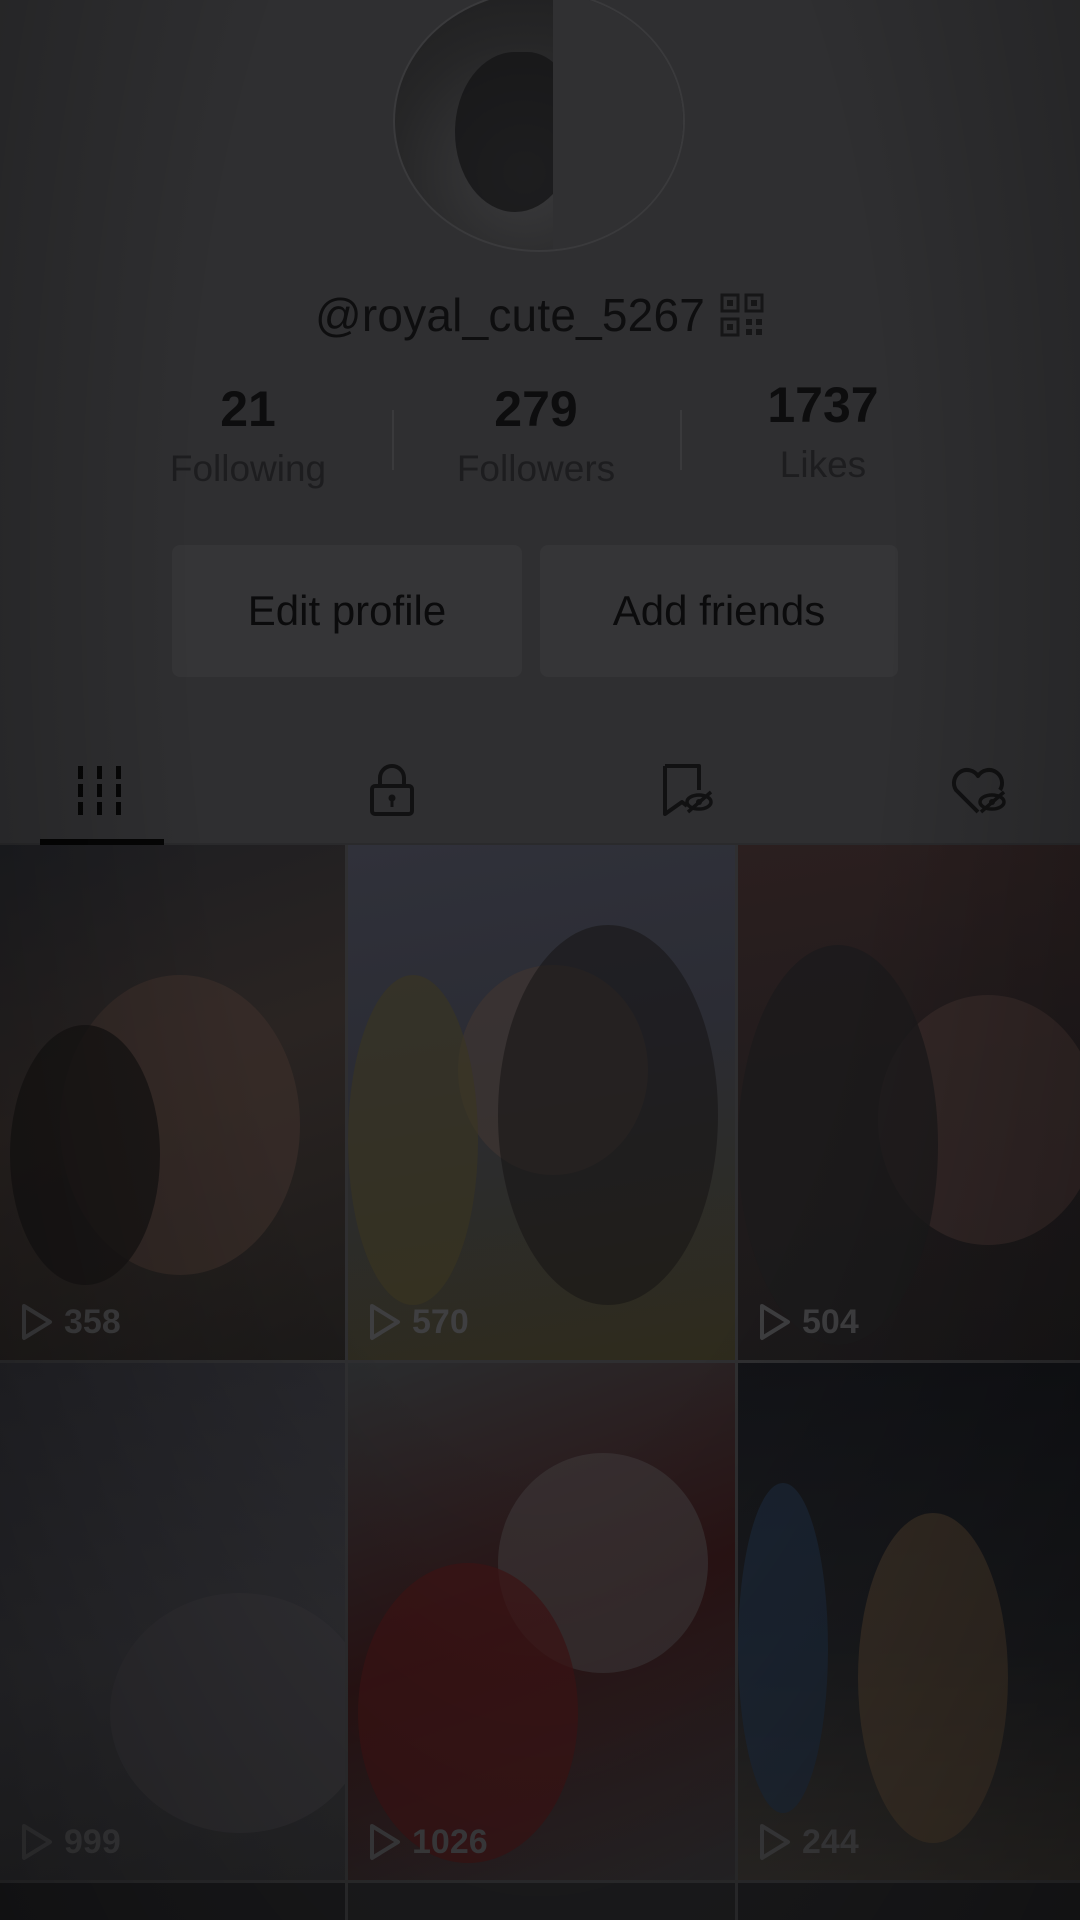  I want to click on following-count: 21, so click(248, 409).